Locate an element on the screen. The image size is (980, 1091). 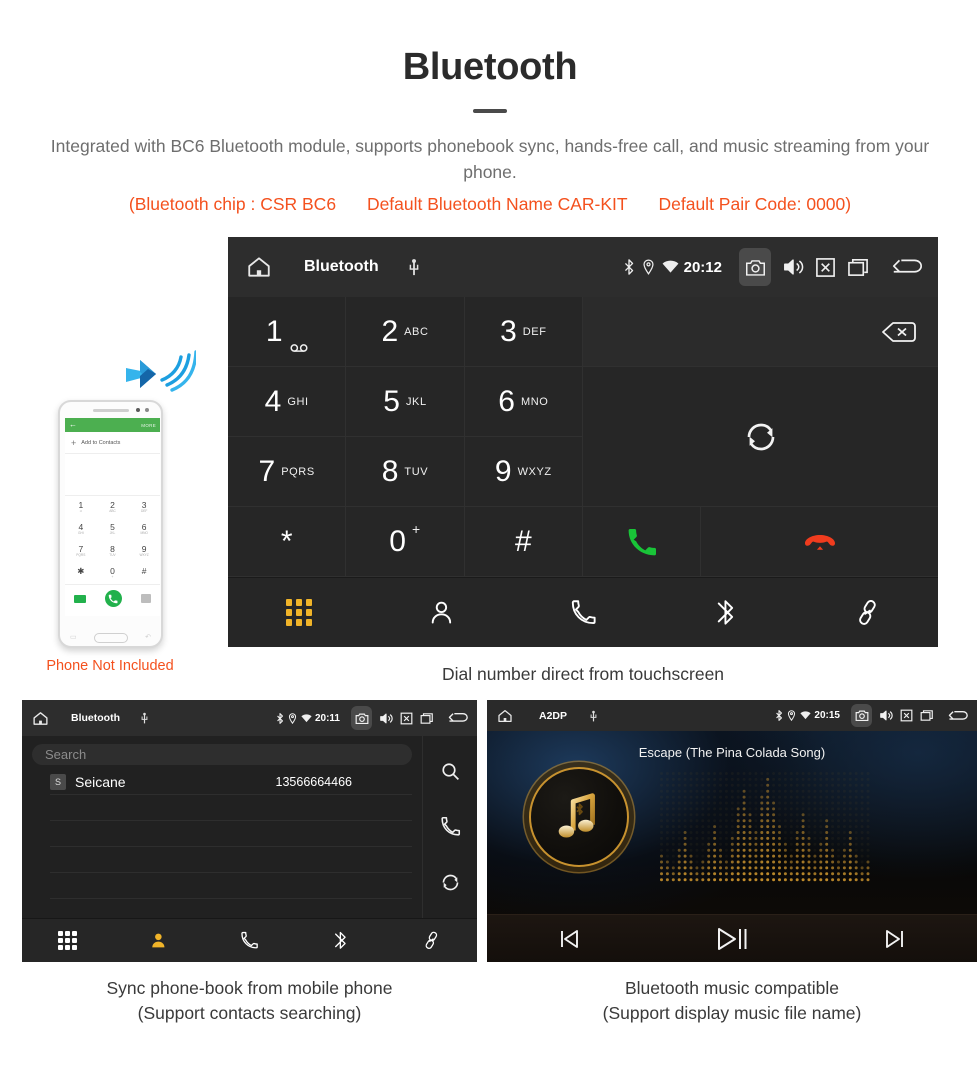
phone-key-digit: 6 is located at coordinates (144, 526).